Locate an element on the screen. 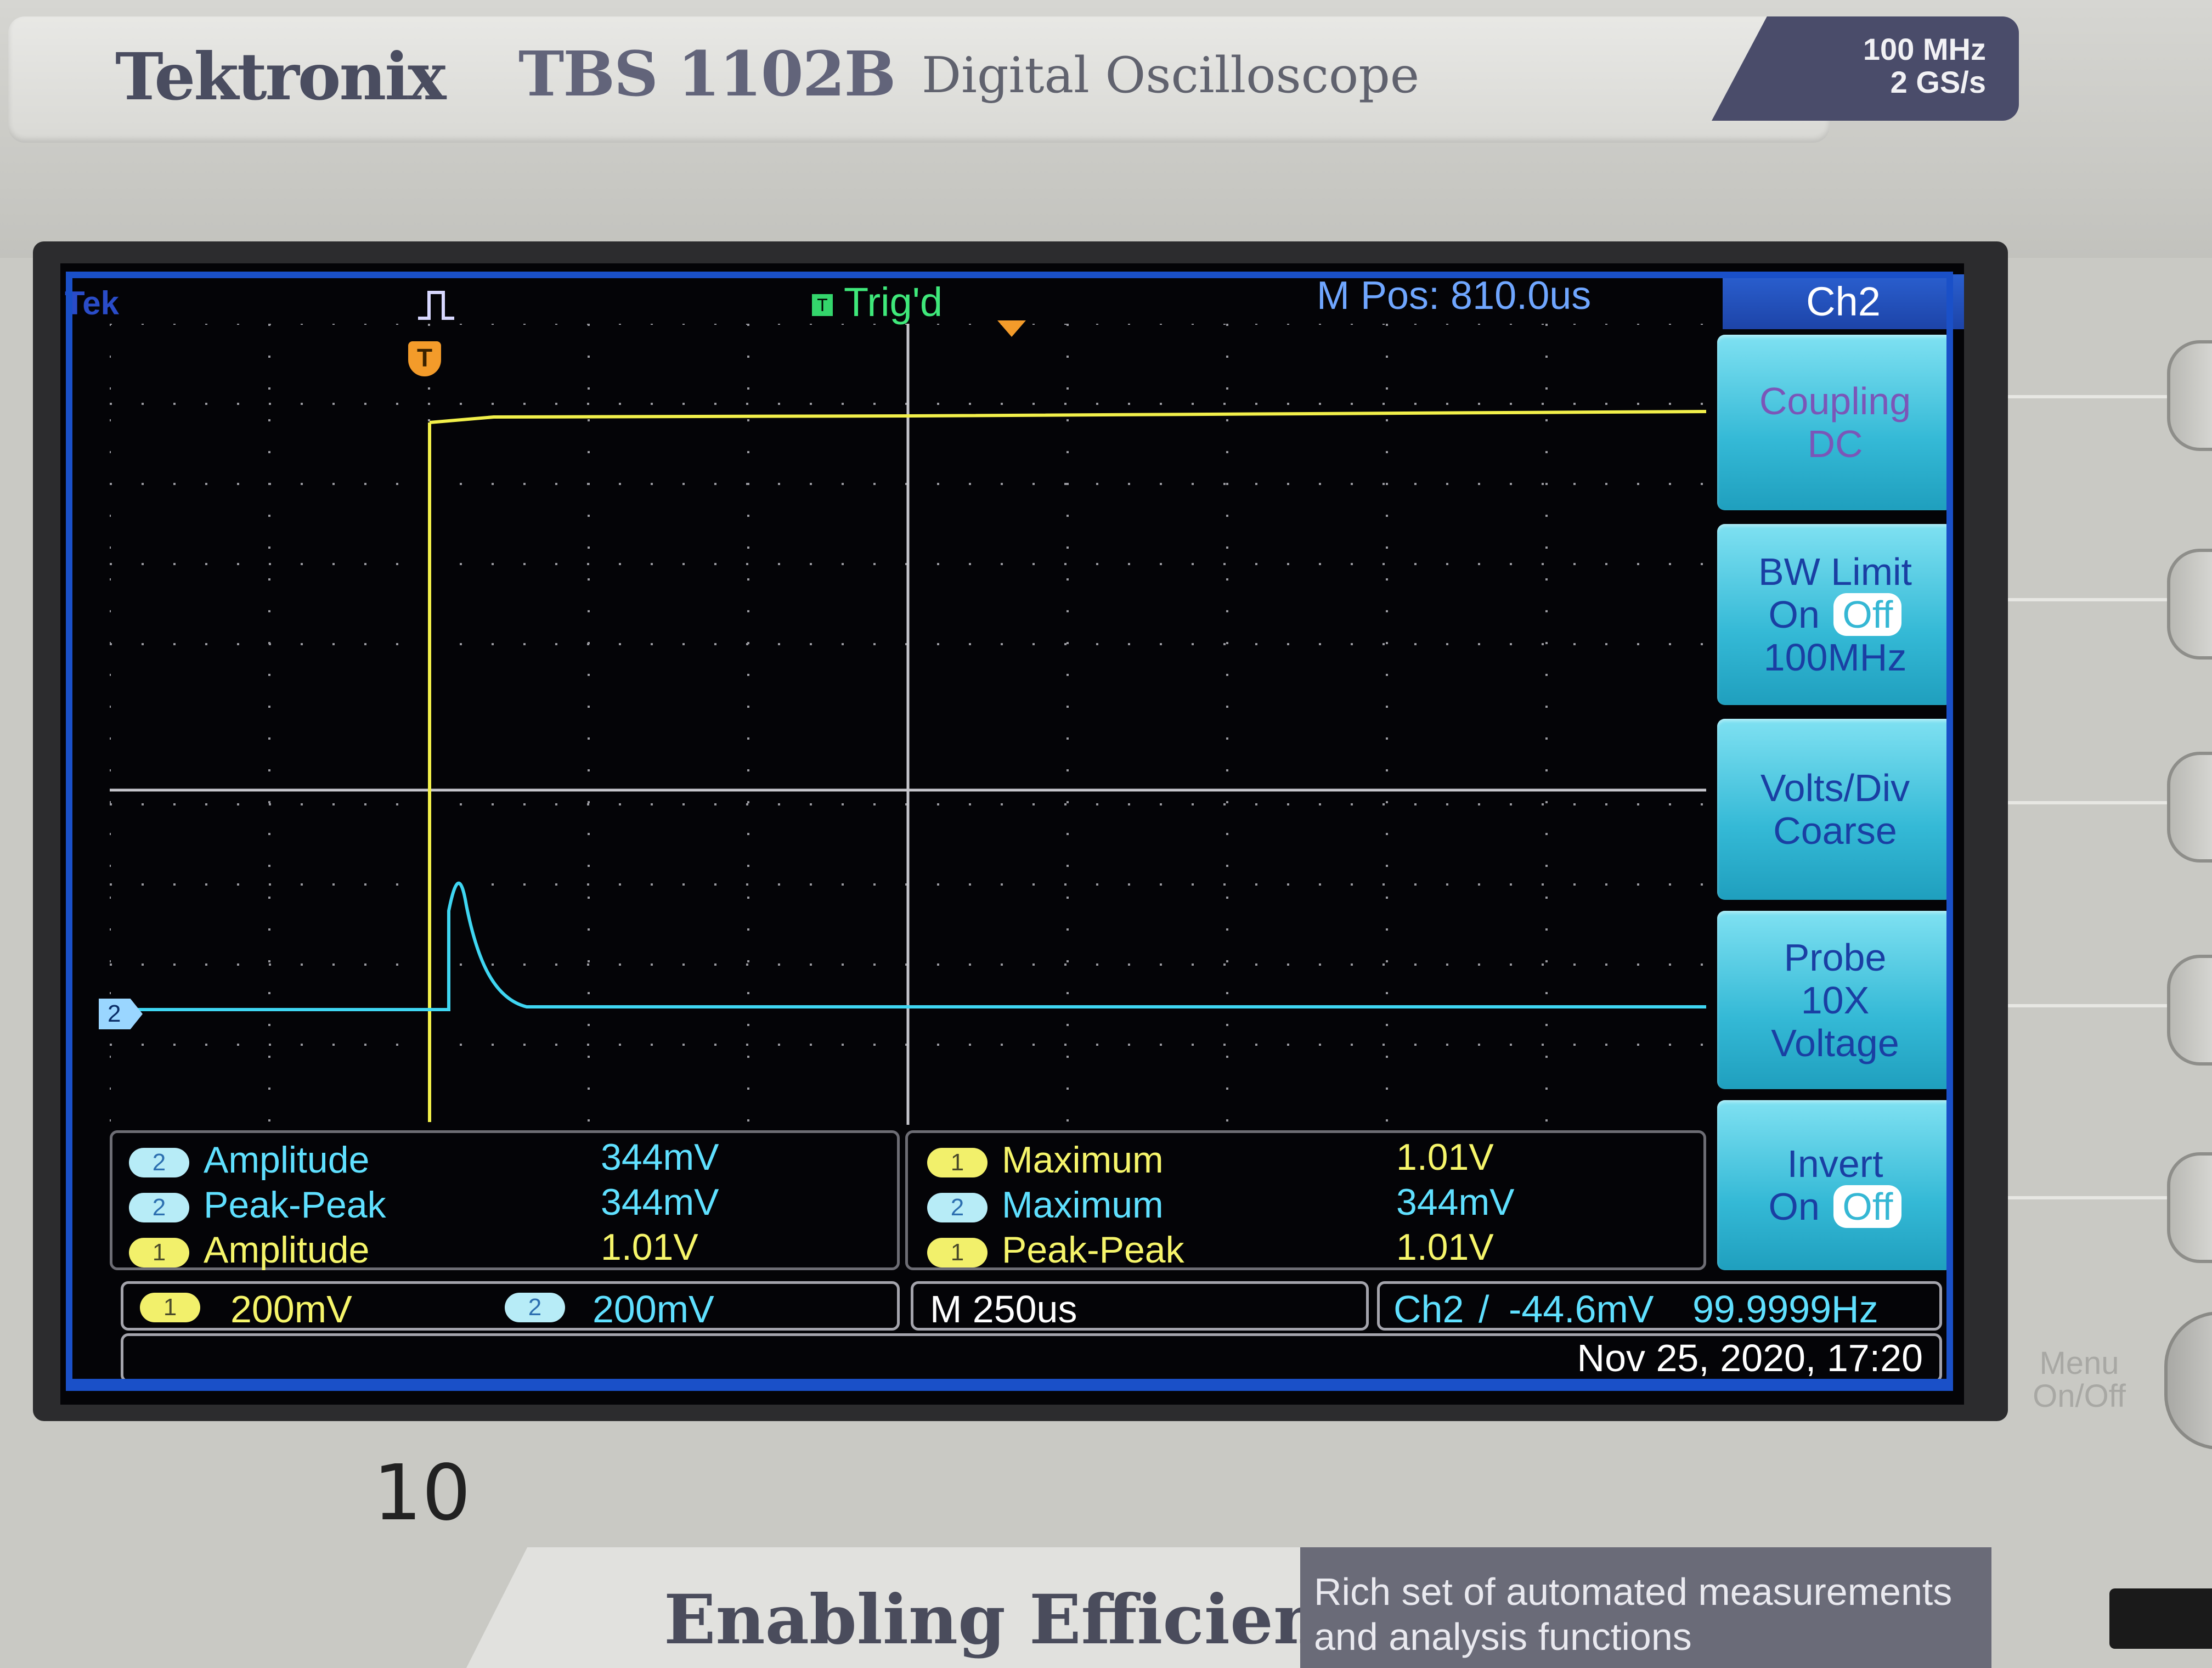 The height and width of the screenshot is (1668, 2212). trigger-time-marker: T is located at coordinates (424, 358).